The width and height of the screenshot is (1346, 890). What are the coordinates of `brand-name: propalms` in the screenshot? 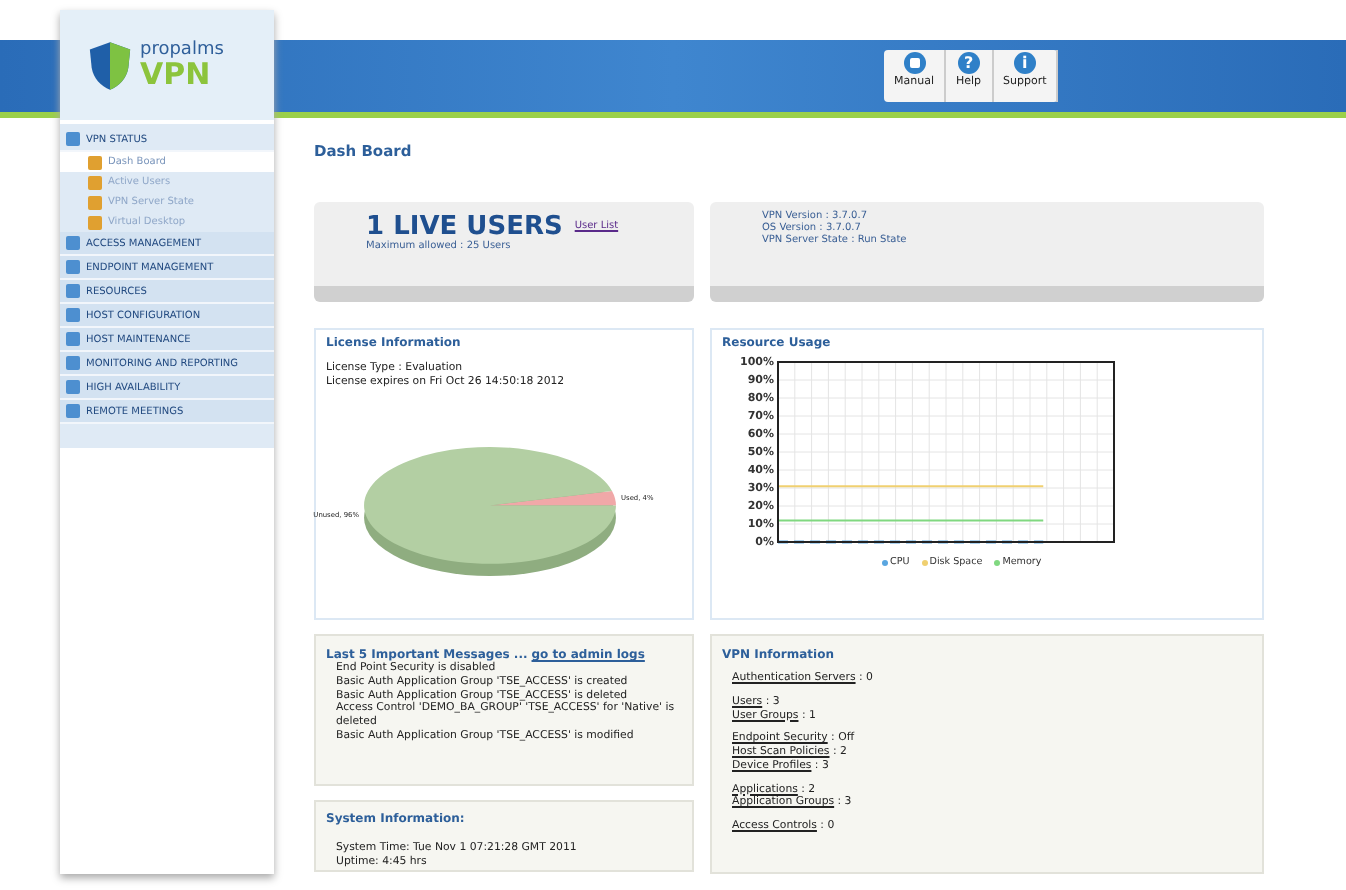 It's located at (182, 50).